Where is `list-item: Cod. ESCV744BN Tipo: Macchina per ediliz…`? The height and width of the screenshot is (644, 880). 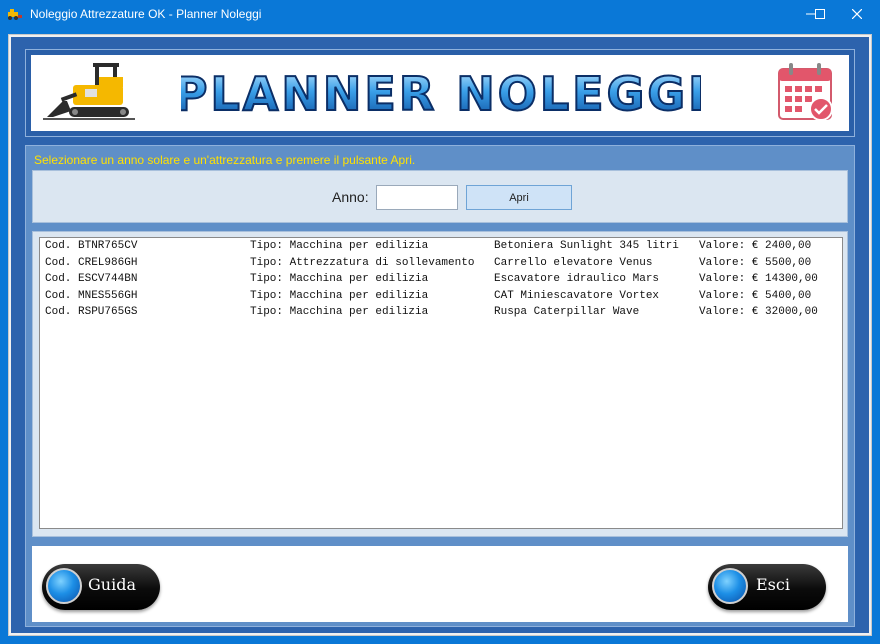 list-item: Cod. ESCV744BN Tipo: Macchina per ediliz… is located at coordinates (441, 279).